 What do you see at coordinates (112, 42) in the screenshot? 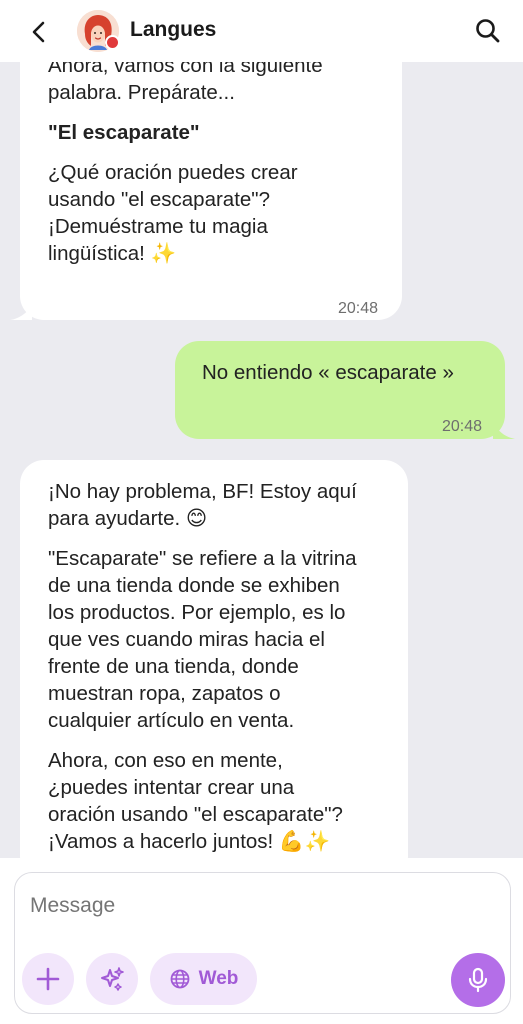
I see `status-dot` at bounding box center [112, 42].